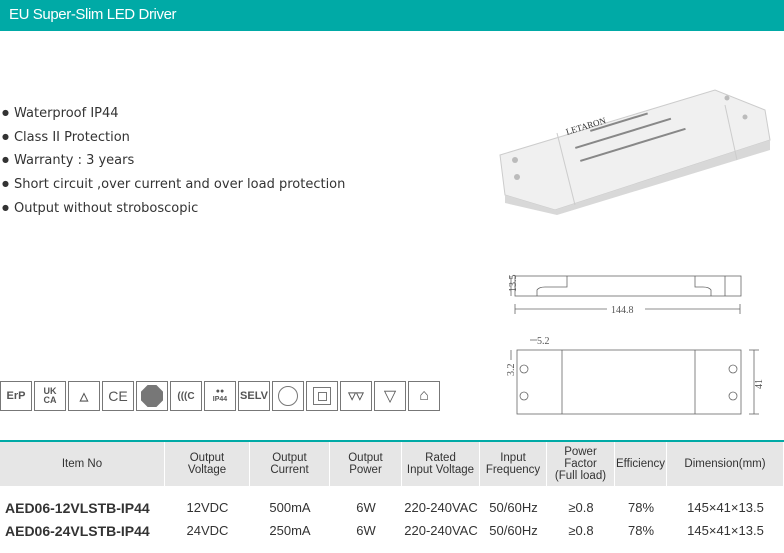 The image size is (784, 553). Describe the element at coordinates (543, 341) in the screenshot. I see `offset-x-label: 5.2` at that location.